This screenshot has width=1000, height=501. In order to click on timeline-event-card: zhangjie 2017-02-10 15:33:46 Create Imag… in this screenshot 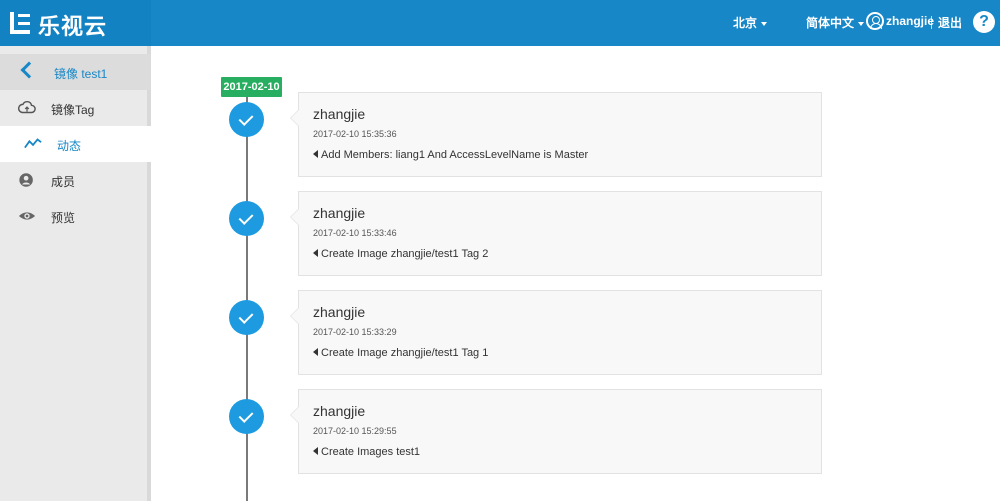, I will do `click(556, 233)`.